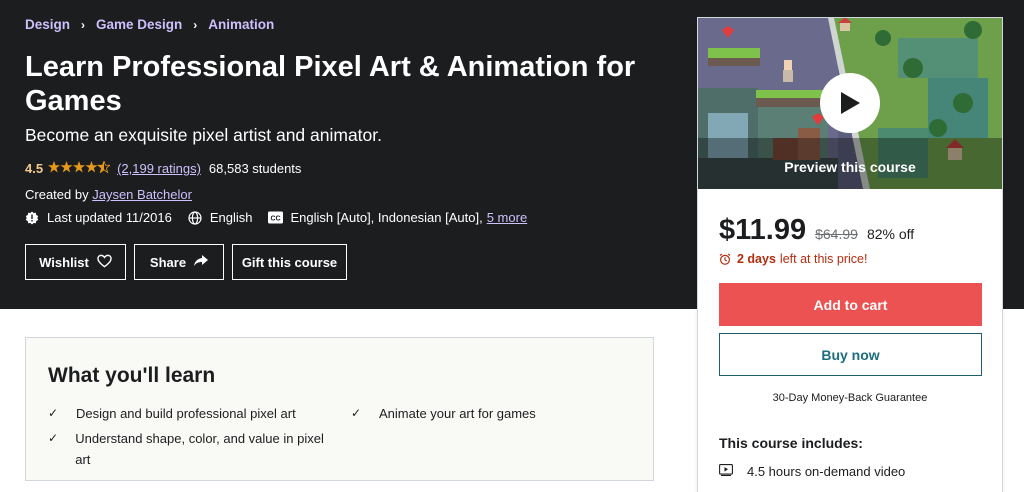  What do you see at coordinates (32, 218) in the screenshot?
I see `alert-badge-icon` at bounding box center [32, 218].